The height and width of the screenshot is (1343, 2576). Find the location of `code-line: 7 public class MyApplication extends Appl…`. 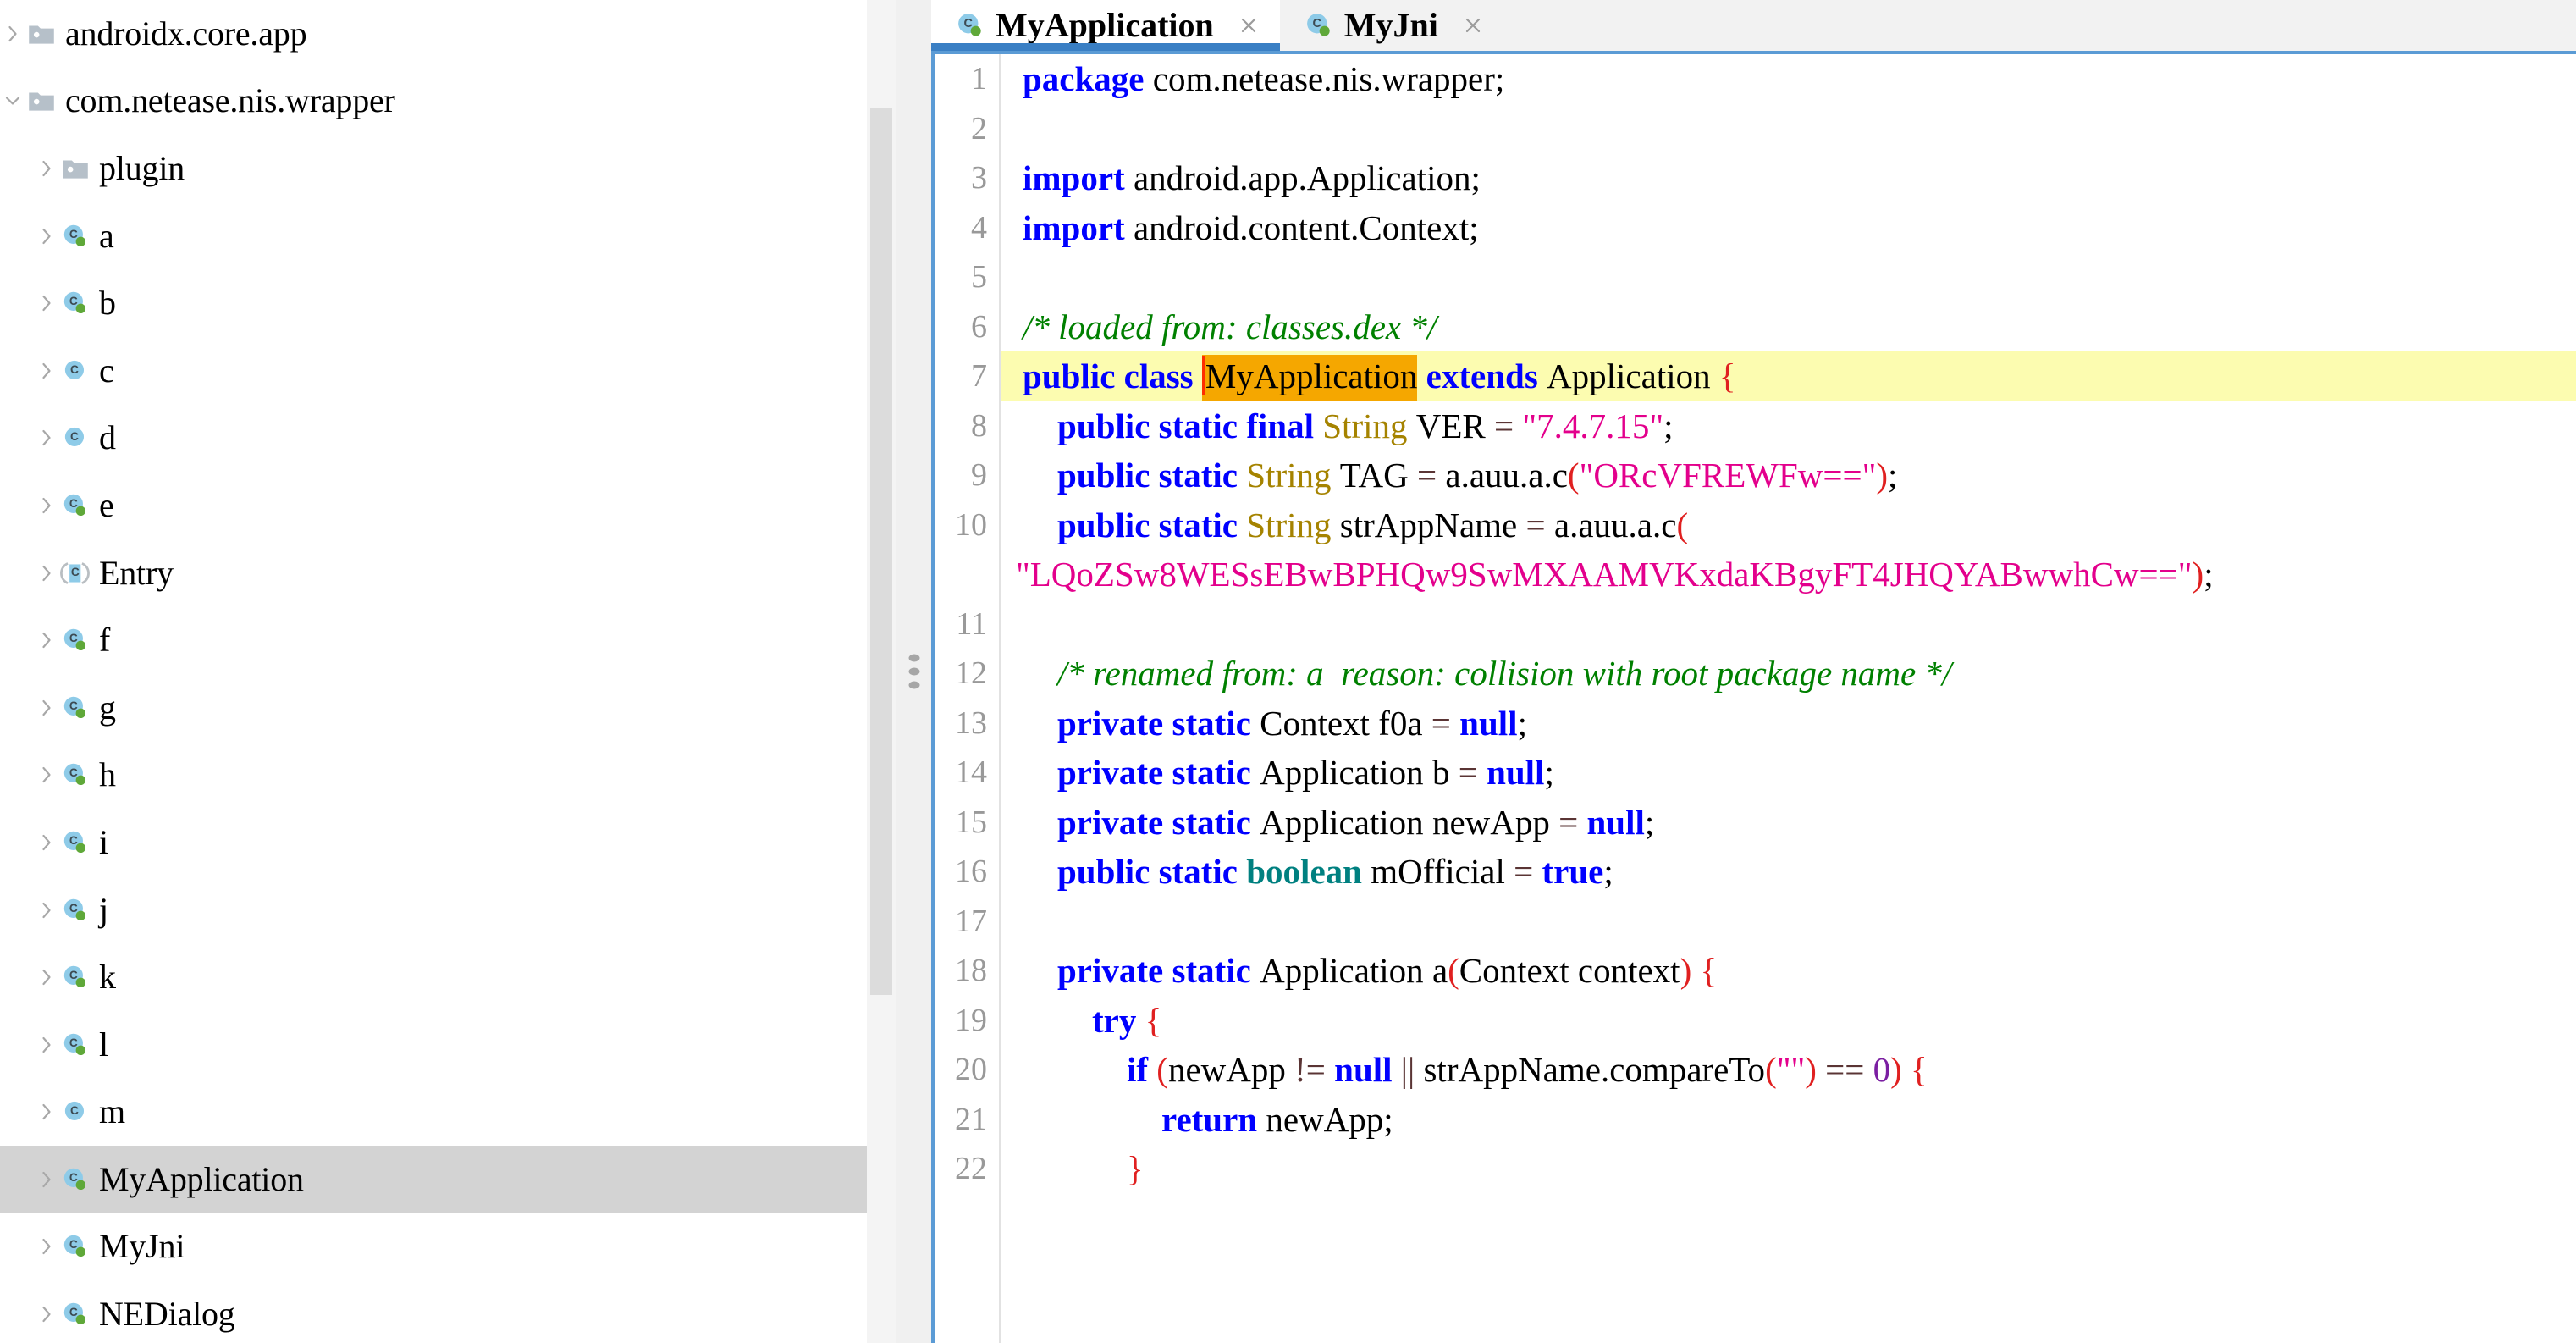

code-line: 7 public class MyApplication extends Appl… is located at coordinates (1756, 376).